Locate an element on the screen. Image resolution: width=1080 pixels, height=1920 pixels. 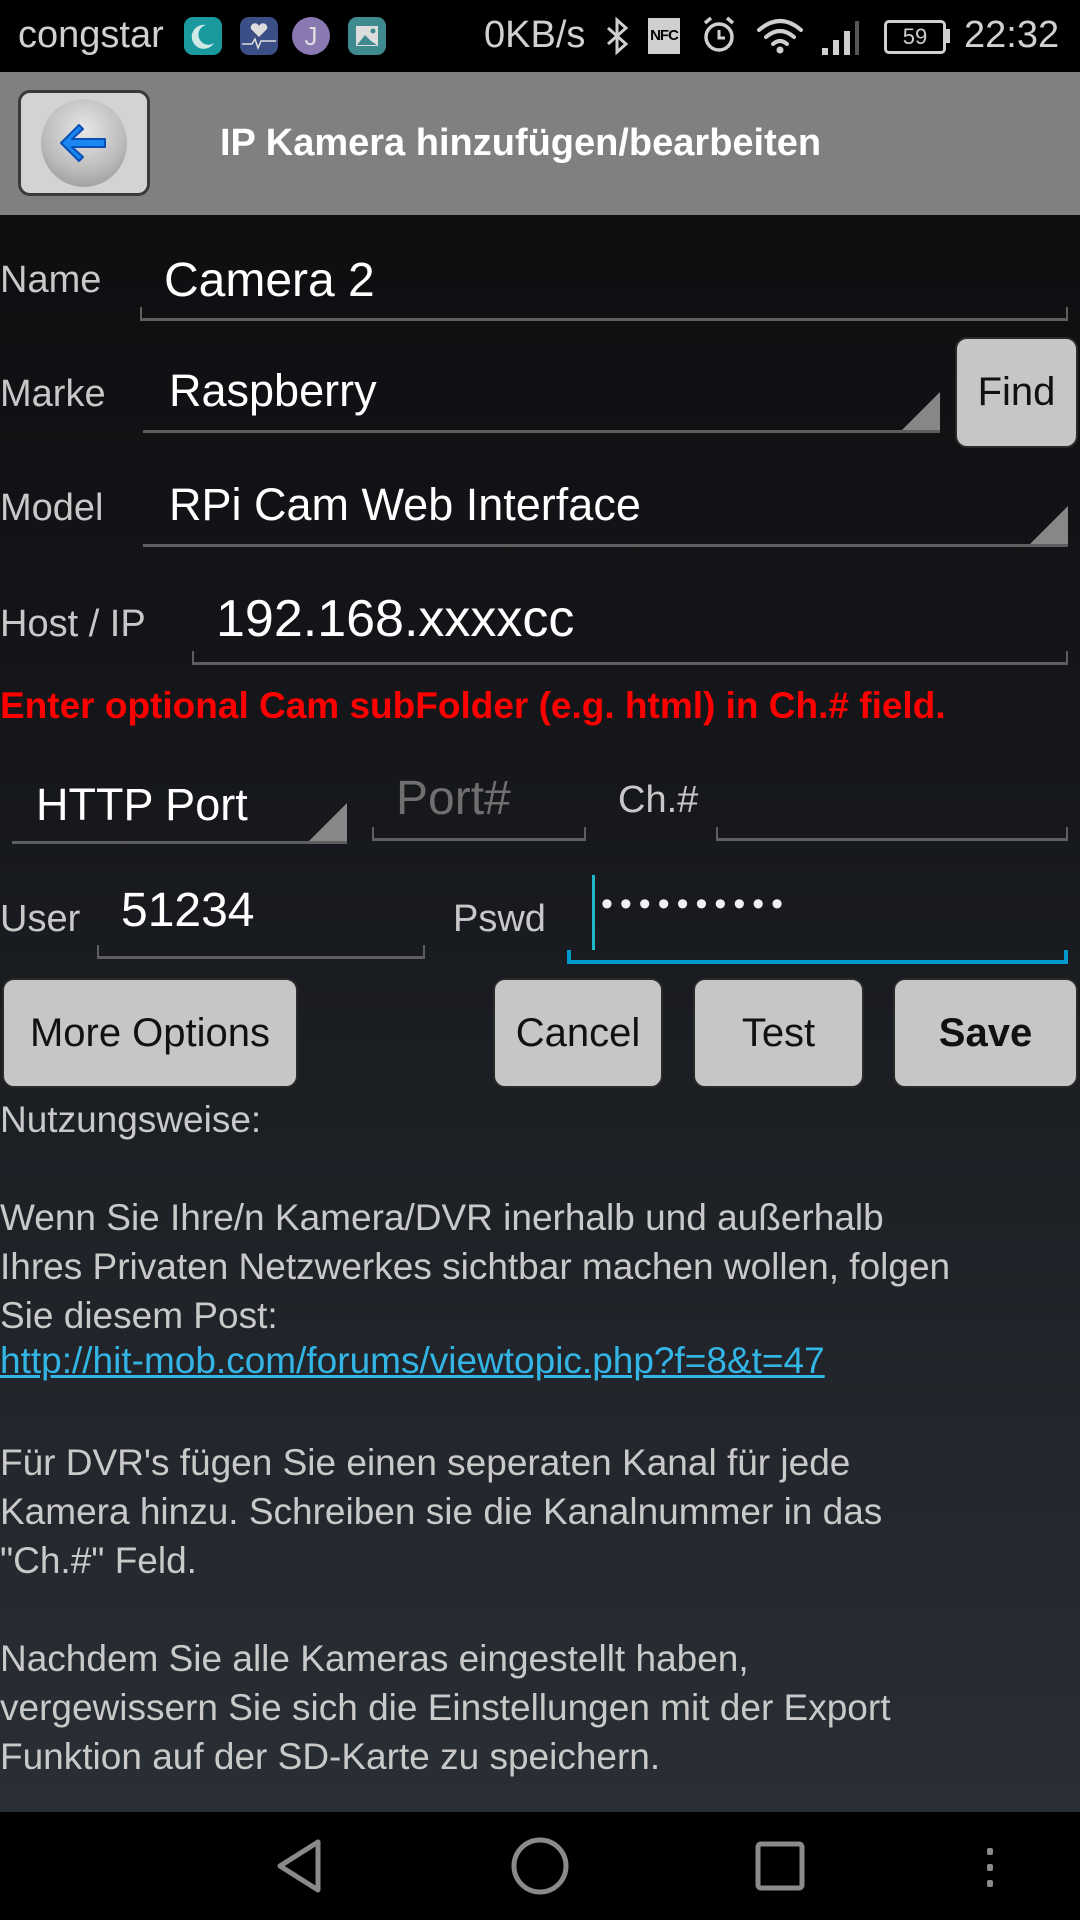
text-cursor is located at coordinates (593, 912).